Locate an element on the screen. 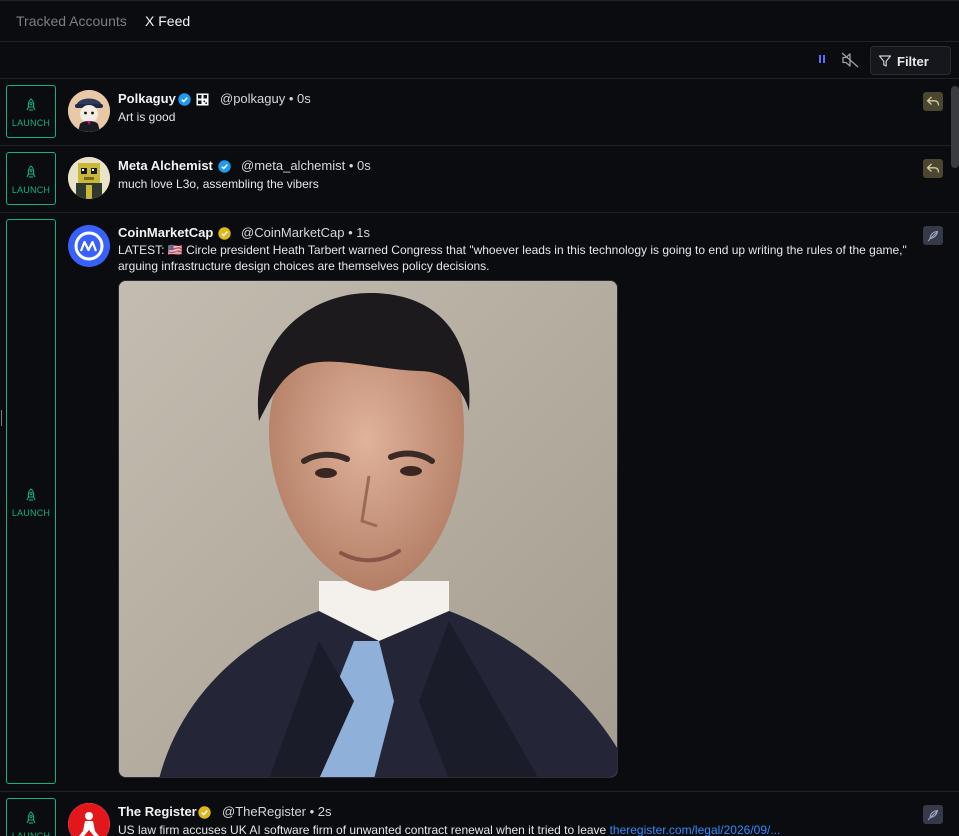 Image resolution: width=959 pixels, height=836 pixels. post-author-name: CoinMarketCap is located at coordinates (165, 232).